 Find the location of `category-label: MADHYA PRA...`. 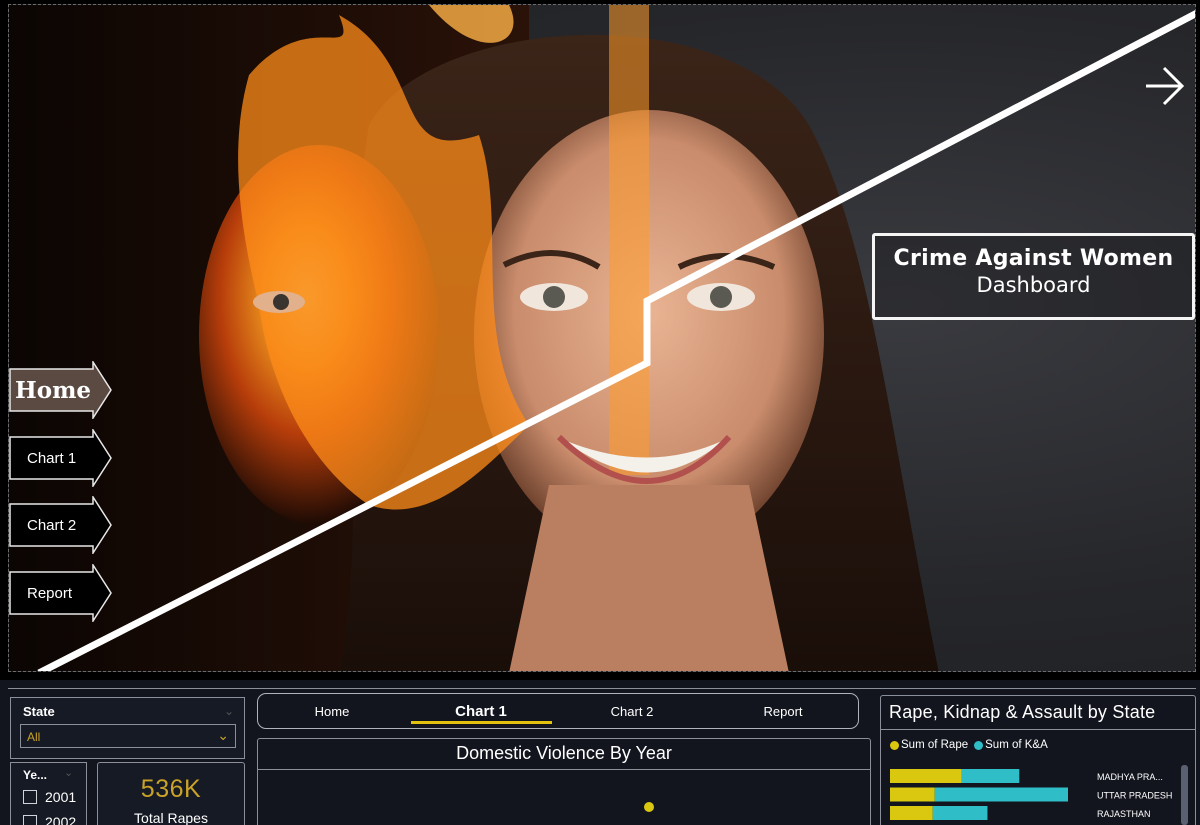

category-label: MADHYA PRA... is located at coordinates (1130, 777).